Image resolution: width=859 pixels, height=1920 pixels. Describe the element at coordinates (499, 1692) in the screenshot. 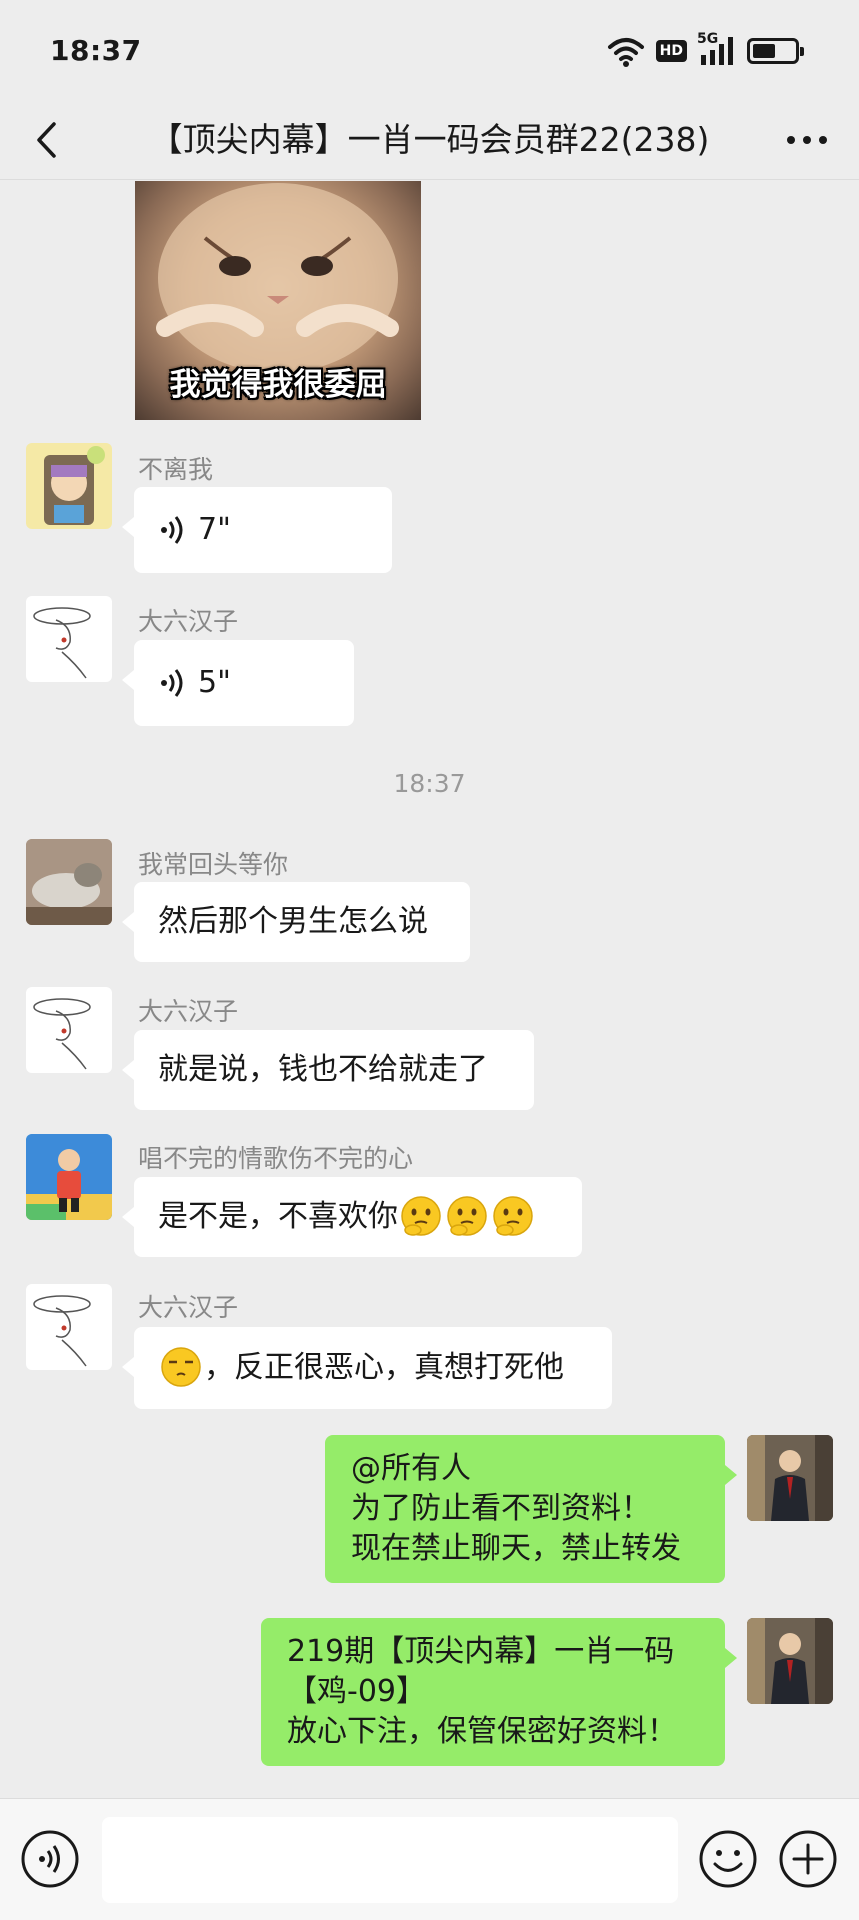

I see `self-text-message: 219期【顶尖内幕】一肖一码 【鸡-09】 放心下注，保管保密好资料！` at that location.